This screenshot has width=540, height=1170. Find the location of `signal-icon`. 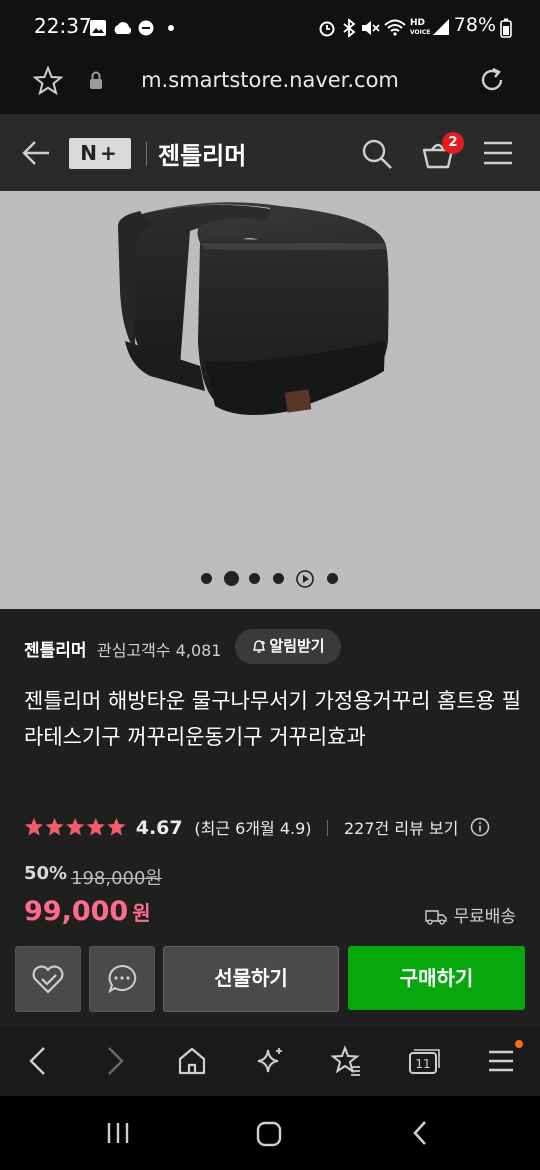

signal-icon is located at coordinates (441, 27).